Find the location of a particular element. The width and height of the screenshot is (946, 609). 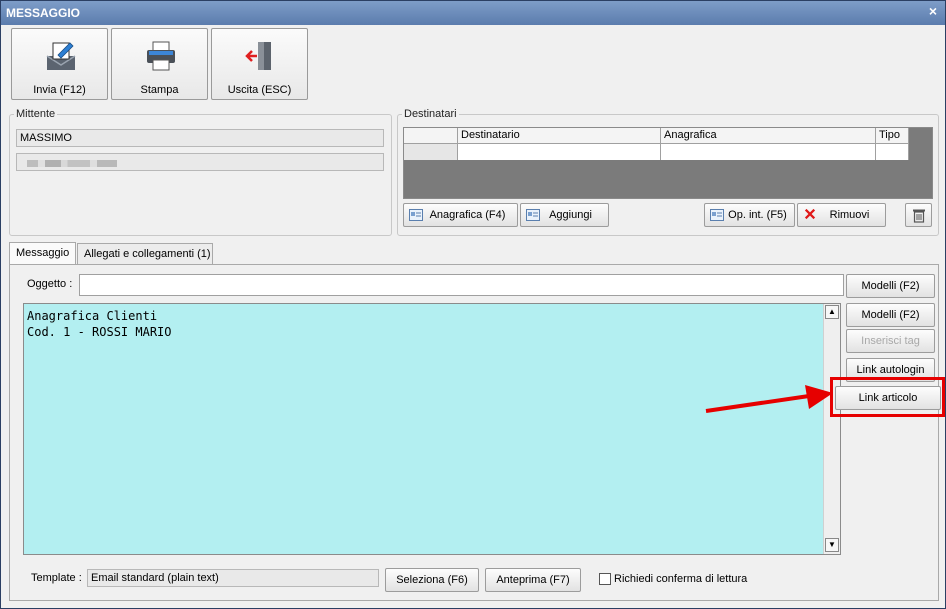

anteprima-button: Anteprima (F7) is located at coordinates (533, 580).